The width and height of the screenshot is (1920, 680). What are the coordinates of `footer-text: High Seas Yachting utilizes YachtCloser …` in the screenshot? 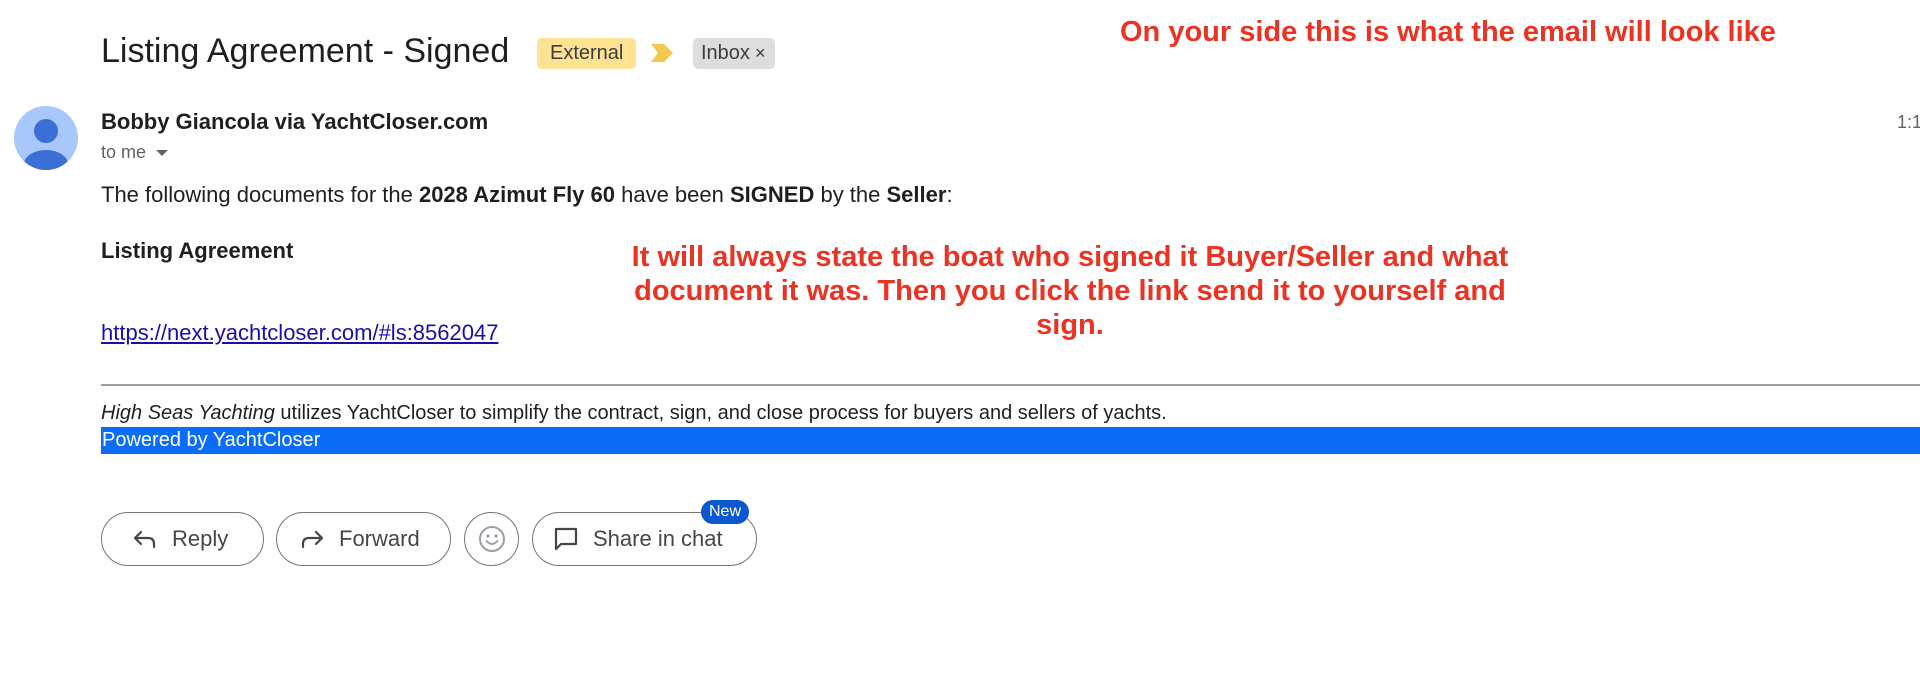 It's located at (634, 413).